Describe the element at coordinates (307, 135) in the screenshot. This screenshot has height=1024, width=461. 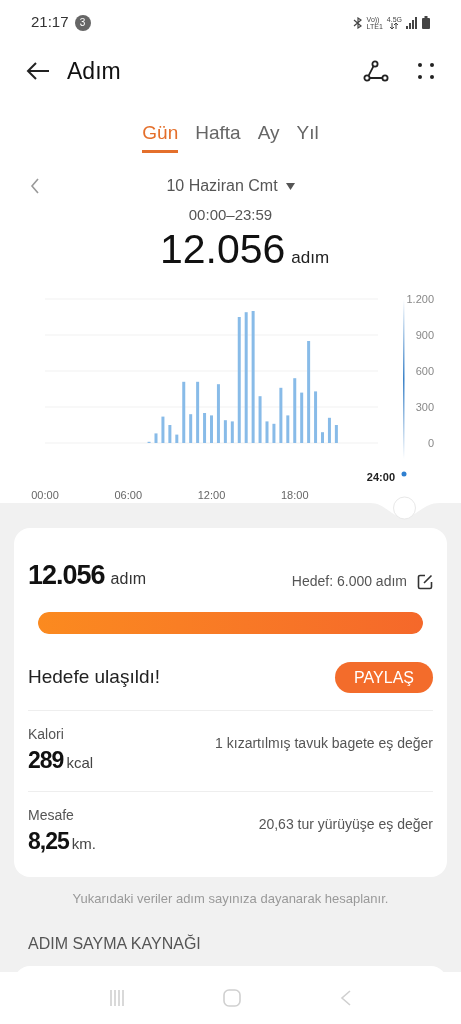
I see `period-tab: Yıl` at that location.